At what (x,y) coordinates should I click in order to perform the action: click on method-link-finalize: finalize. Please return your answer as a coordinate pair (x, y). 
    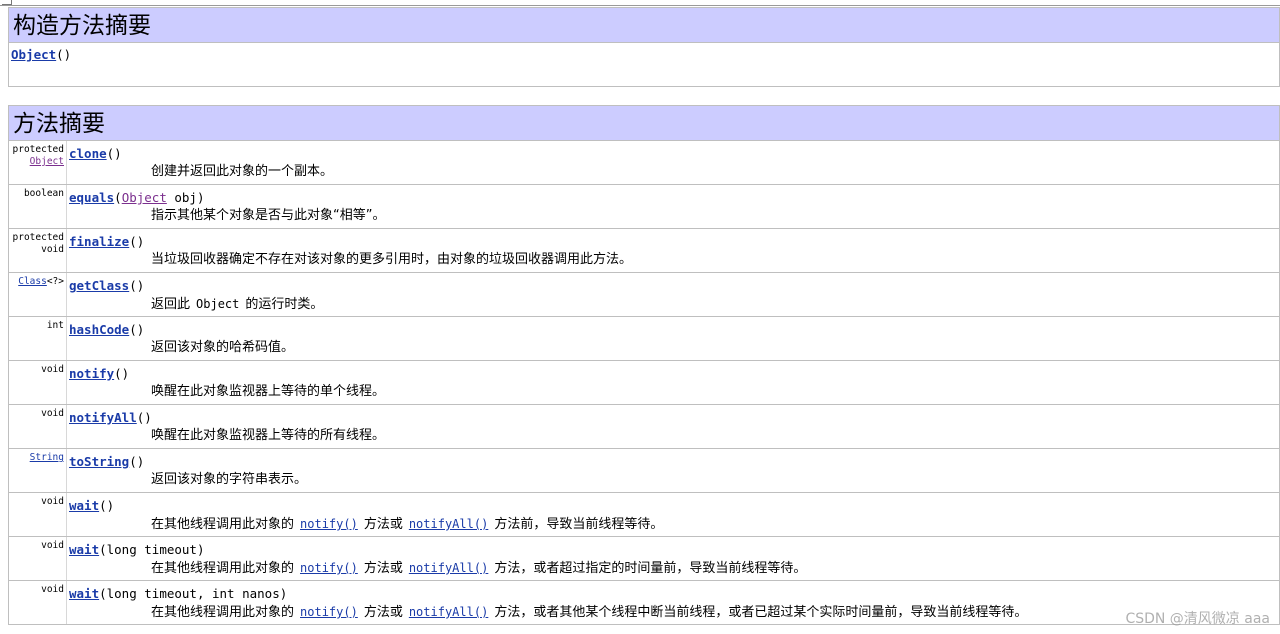
    Looking at the image, I should click on (99, 241).